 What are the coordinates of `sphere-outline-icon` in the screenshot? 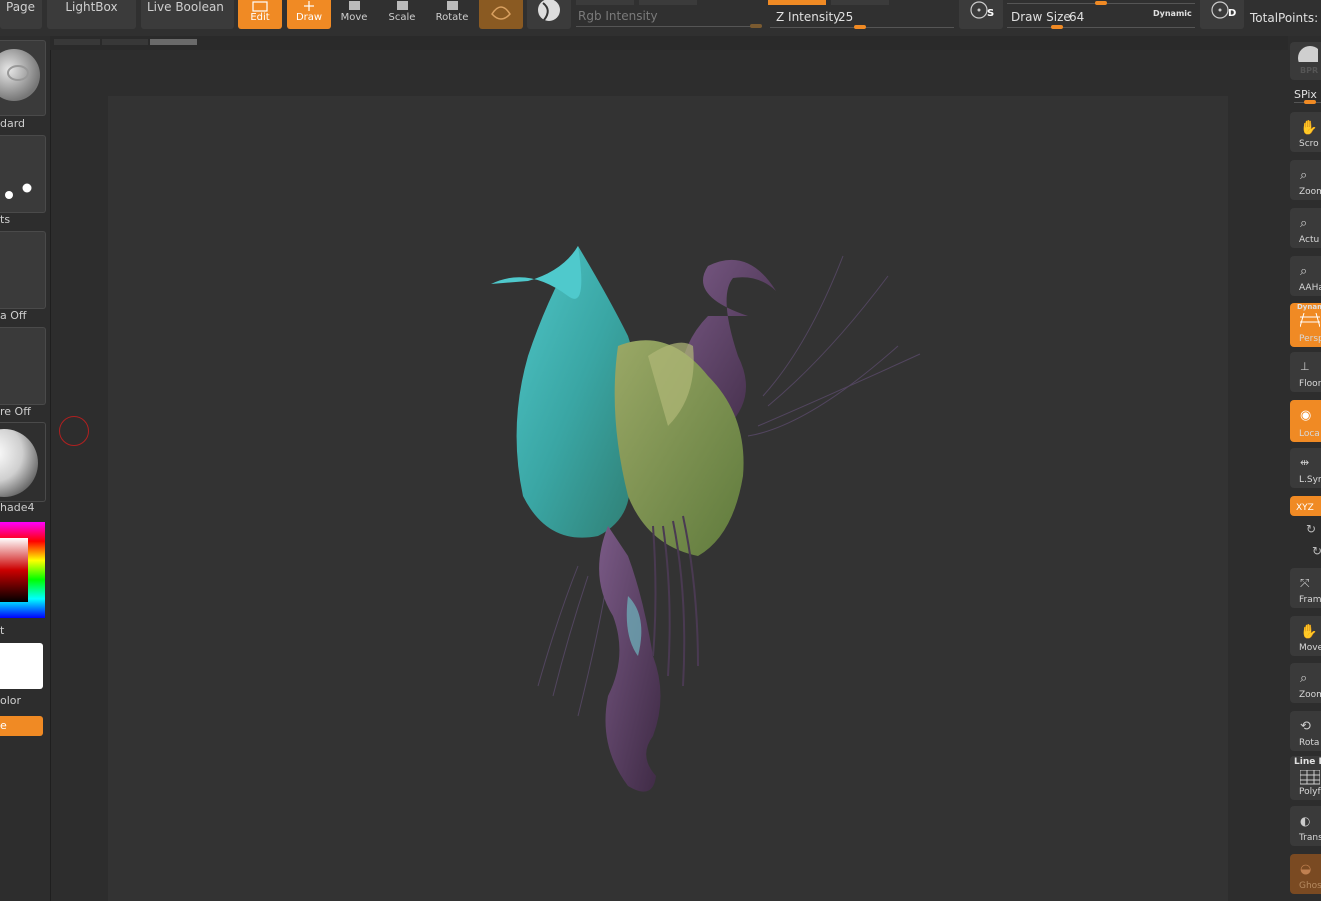 It's located at (501, 13).